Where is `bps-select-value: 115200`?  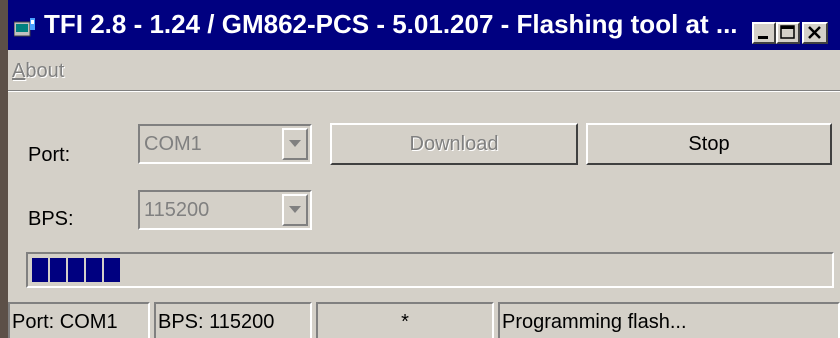 bps-select-value: 115200 is located at coordinates (177, 210).